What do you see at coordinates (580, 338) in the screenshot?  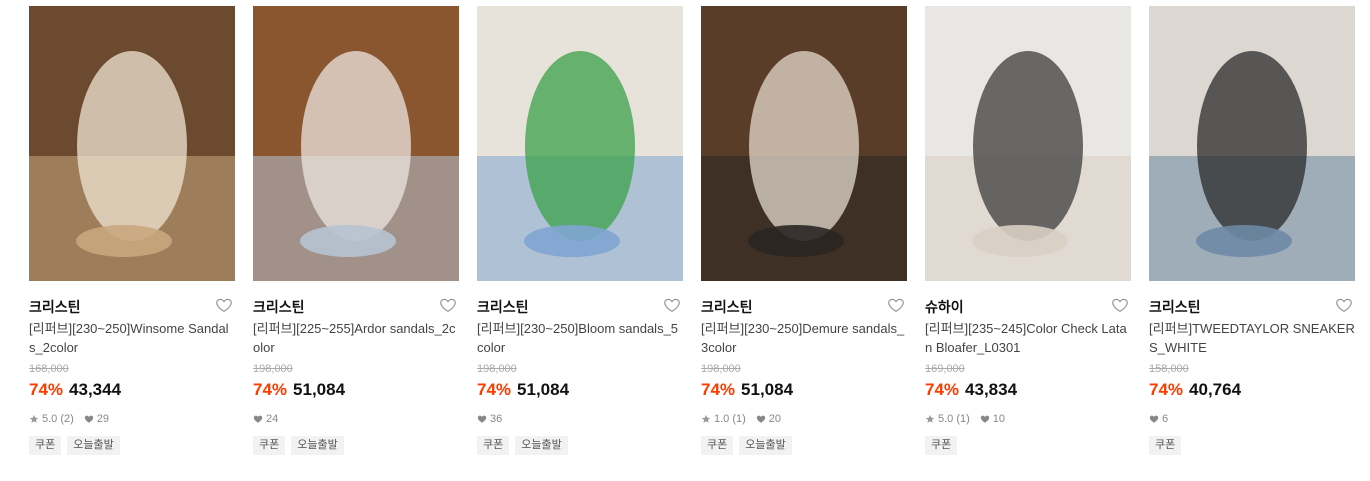 I see `product-name: [리퍼브][230~250]Bloom sandals_5color` at bounding box center [580, 338].